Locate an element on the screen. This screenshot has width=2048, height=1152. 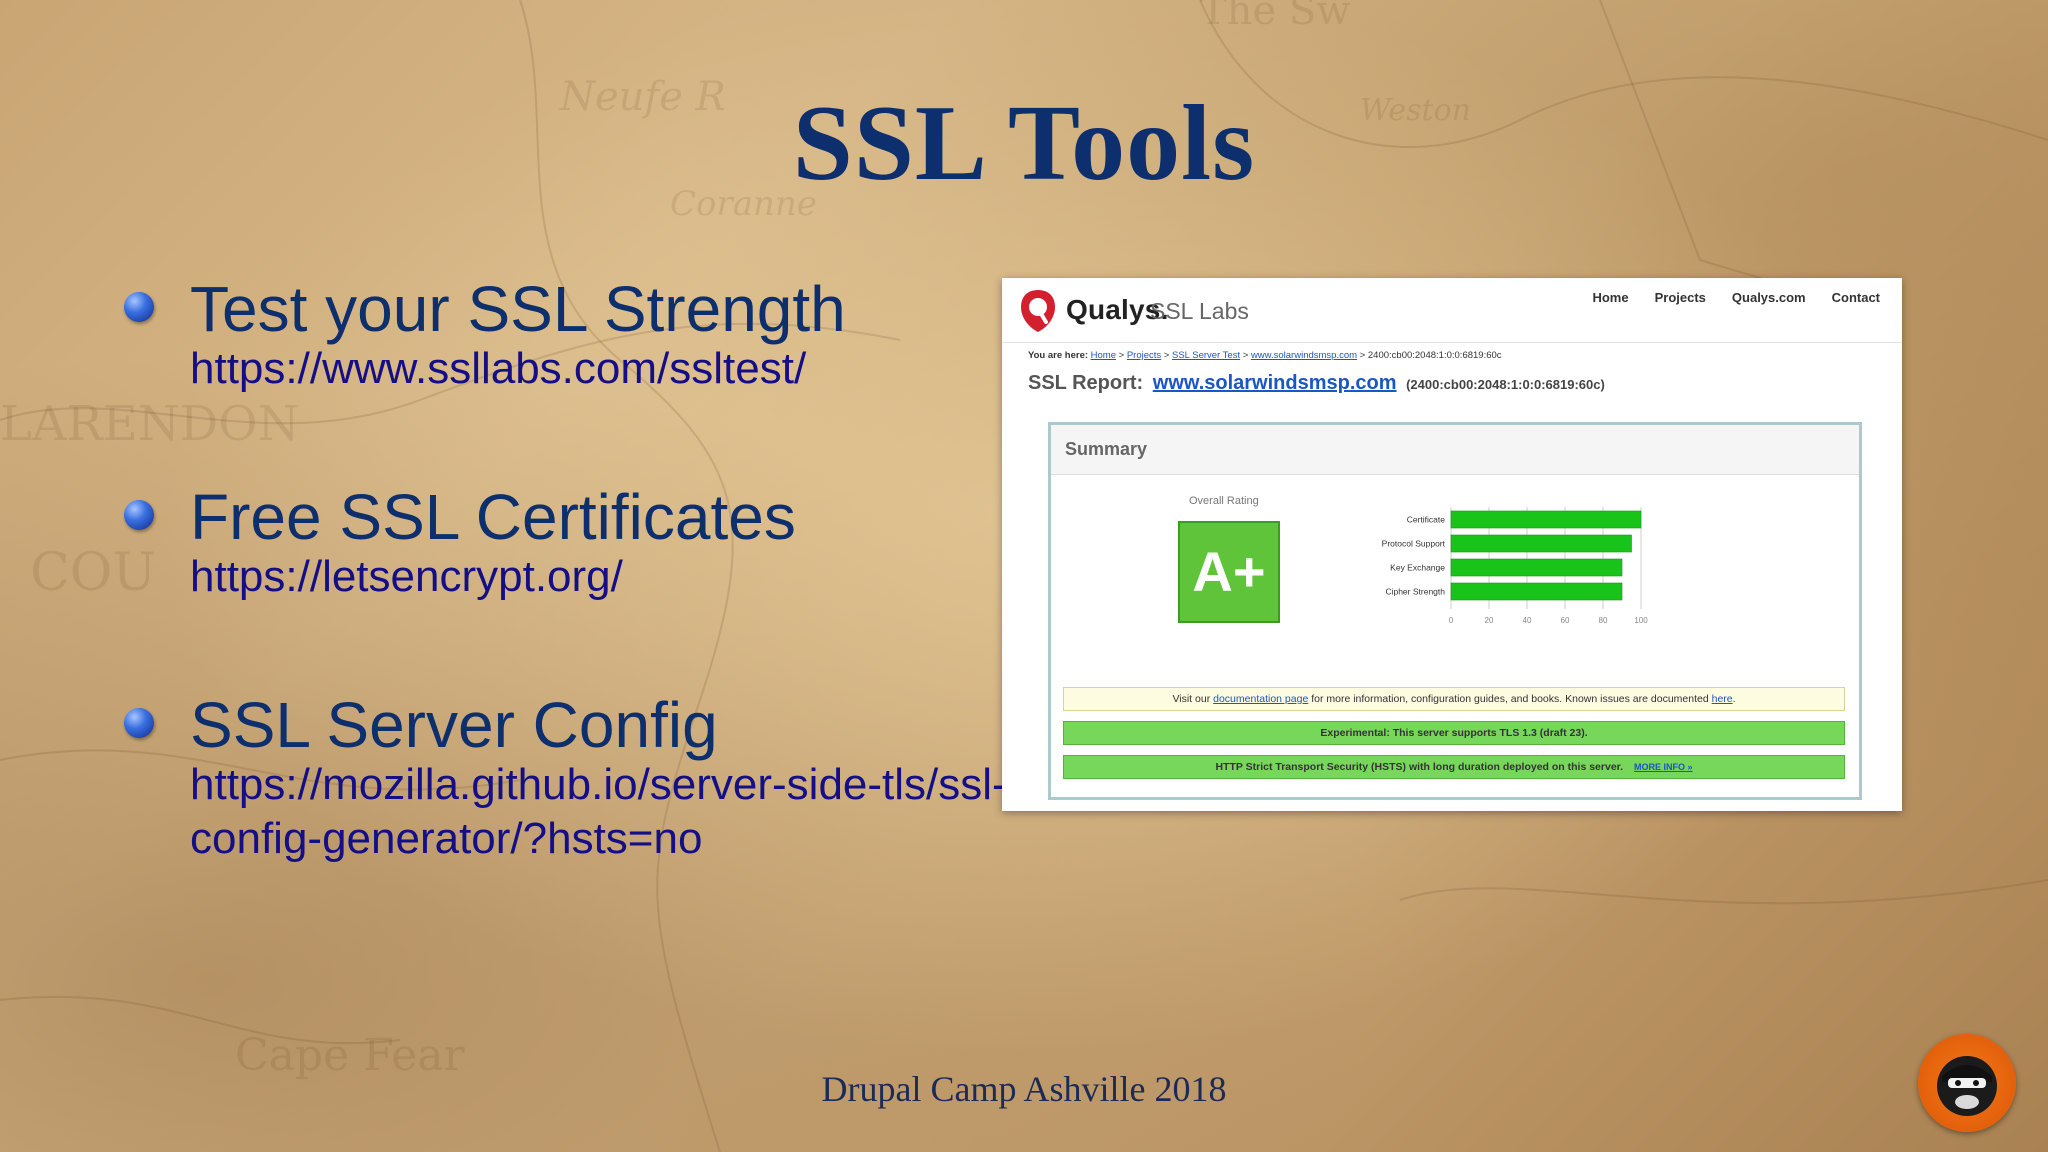
documentation-page-link: documentation page is located at coordinates (1260, 699).